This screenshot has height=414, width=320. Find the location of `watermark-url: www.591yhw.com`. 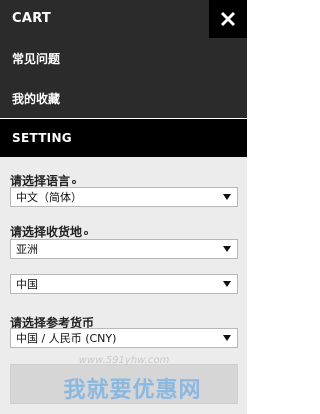

watermark-url: www.591yhw.com is located at coordinates (124, 360).